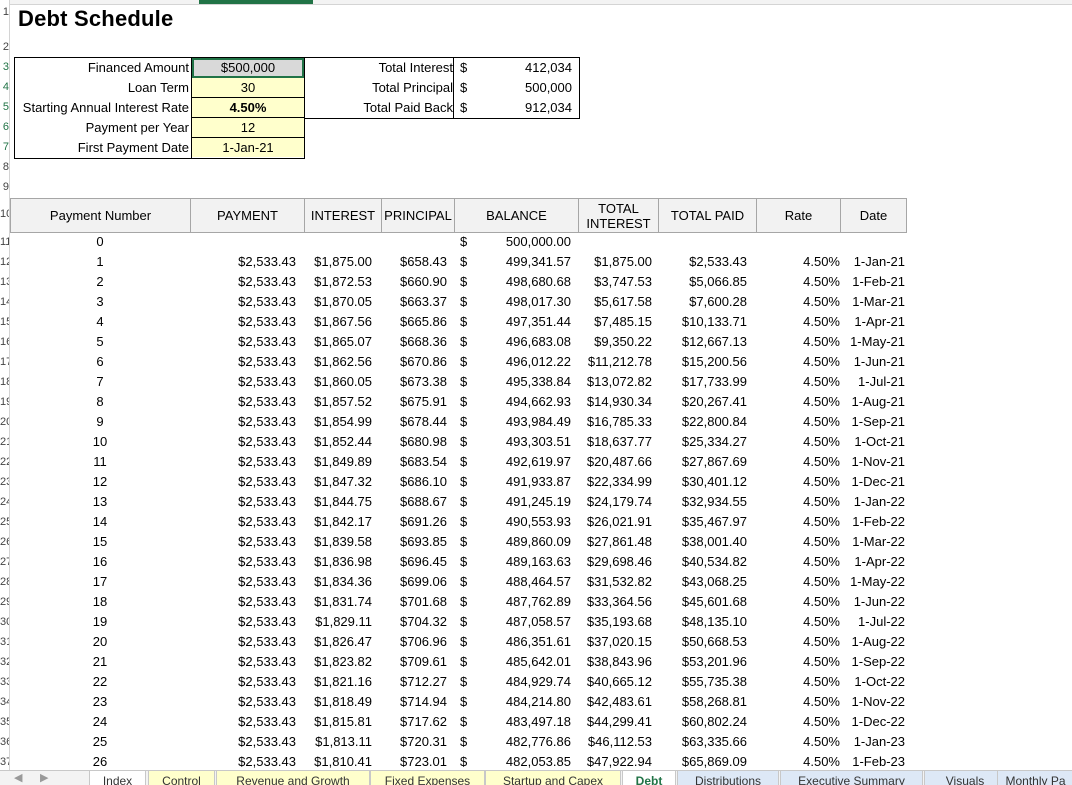  I want to click on input-value-cell: 12, so click(248, 128).